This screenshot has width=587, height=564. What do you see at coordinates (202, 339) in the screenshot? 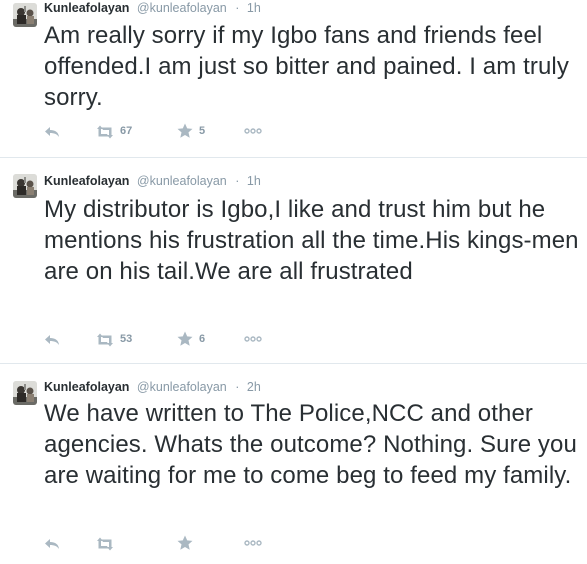
I see `favorite-count: 6` at bounding box center [202, 339].